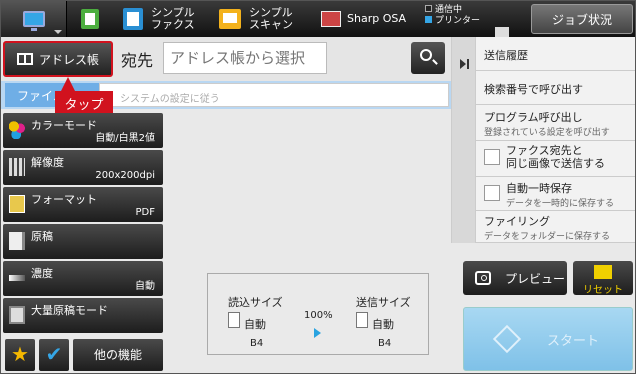  Describe the element at coordinates (42, 273) in the screenshot. I see `density-label: 濃度` at that location.